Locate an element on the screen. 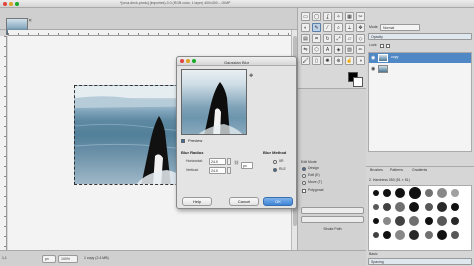 The height and width of the screenshot is (266, 474). eraser-tool-icon: ▯ is located at coordinates (316, 60).